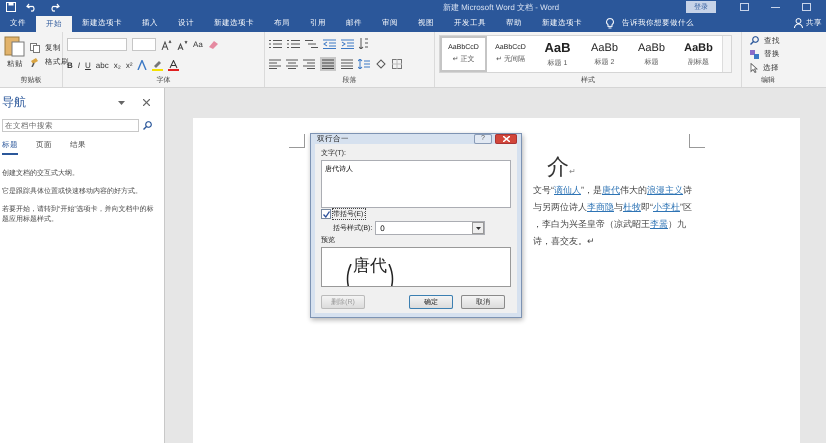 The width and height of the screenshot is (826, 443). I want to click on link: 小李杜, so click(666, 207).